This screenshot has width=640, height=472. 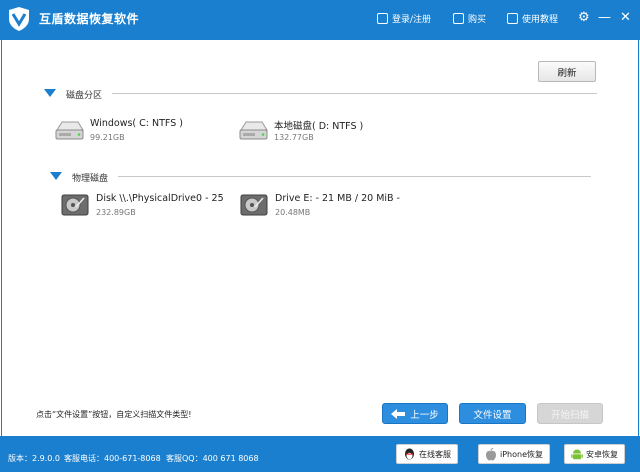 What do you see at coordinates (114, 414) in the screenshot?
I see `hint-text: 点击“文件设置”按钮，自定义扫描文件类型!` at bounding box center [114, 414].